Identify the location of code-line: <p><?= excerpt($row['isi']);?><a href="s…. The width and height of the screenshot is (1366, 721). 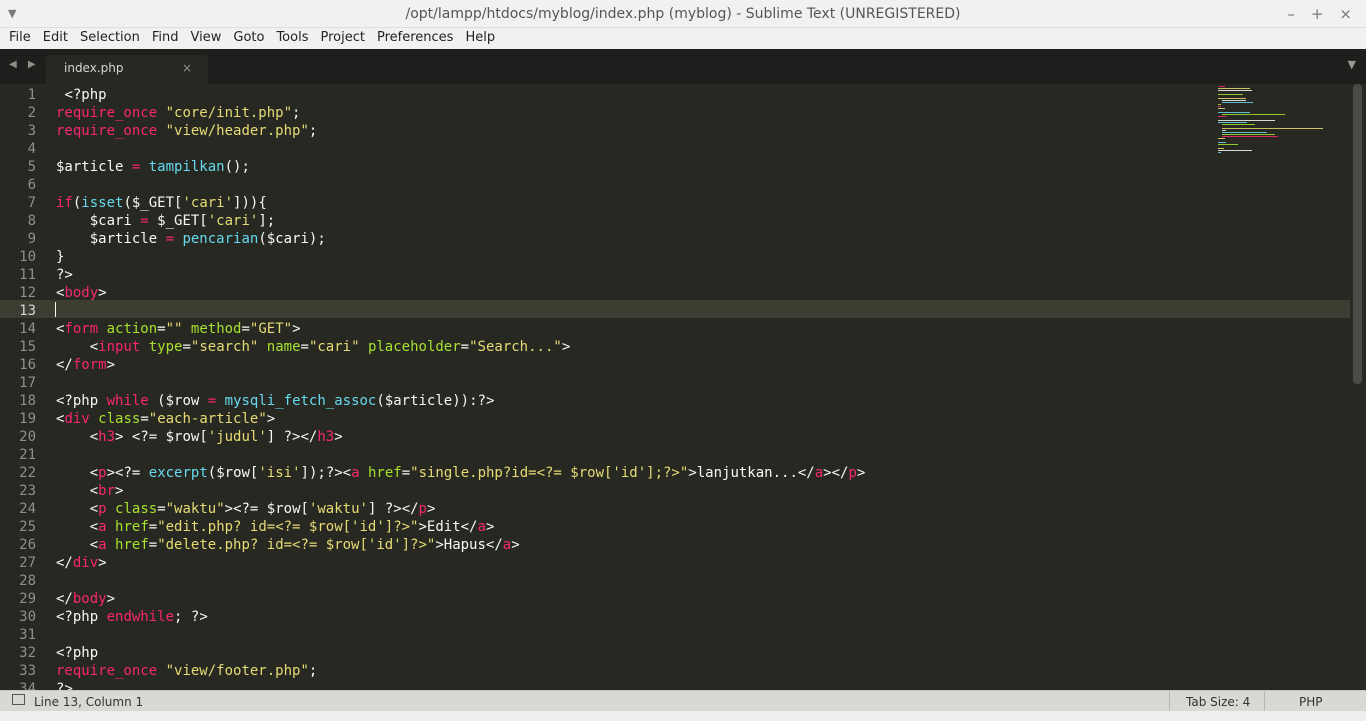
(461, 473).